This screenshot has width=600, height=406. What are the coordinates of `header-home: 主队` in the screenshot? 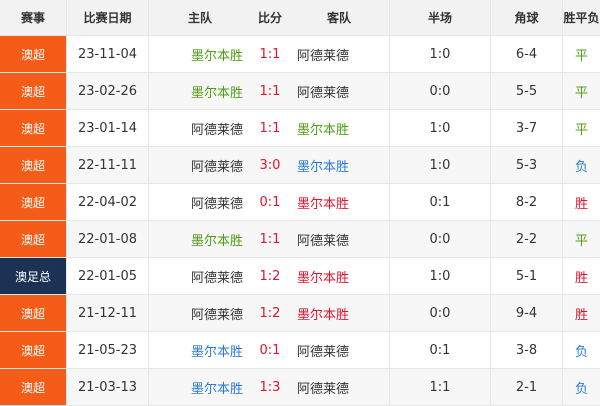 It's located at (199, 17).